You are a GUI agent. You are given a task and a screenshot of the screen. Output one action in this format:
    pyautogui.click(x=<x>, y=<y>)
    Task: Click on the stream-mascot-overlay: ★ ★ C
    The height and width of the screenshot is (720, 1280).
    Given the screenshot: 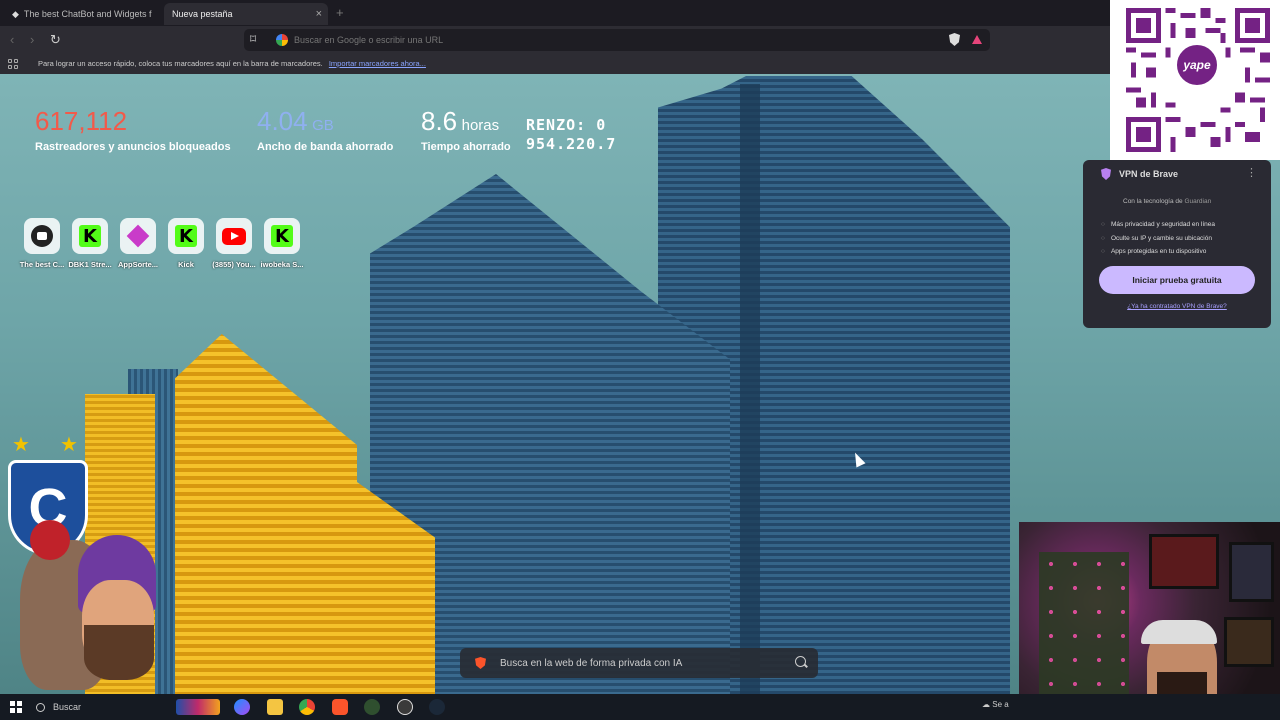 What is the action you would take?
    pyautogui.click(x=85, y=562)
    